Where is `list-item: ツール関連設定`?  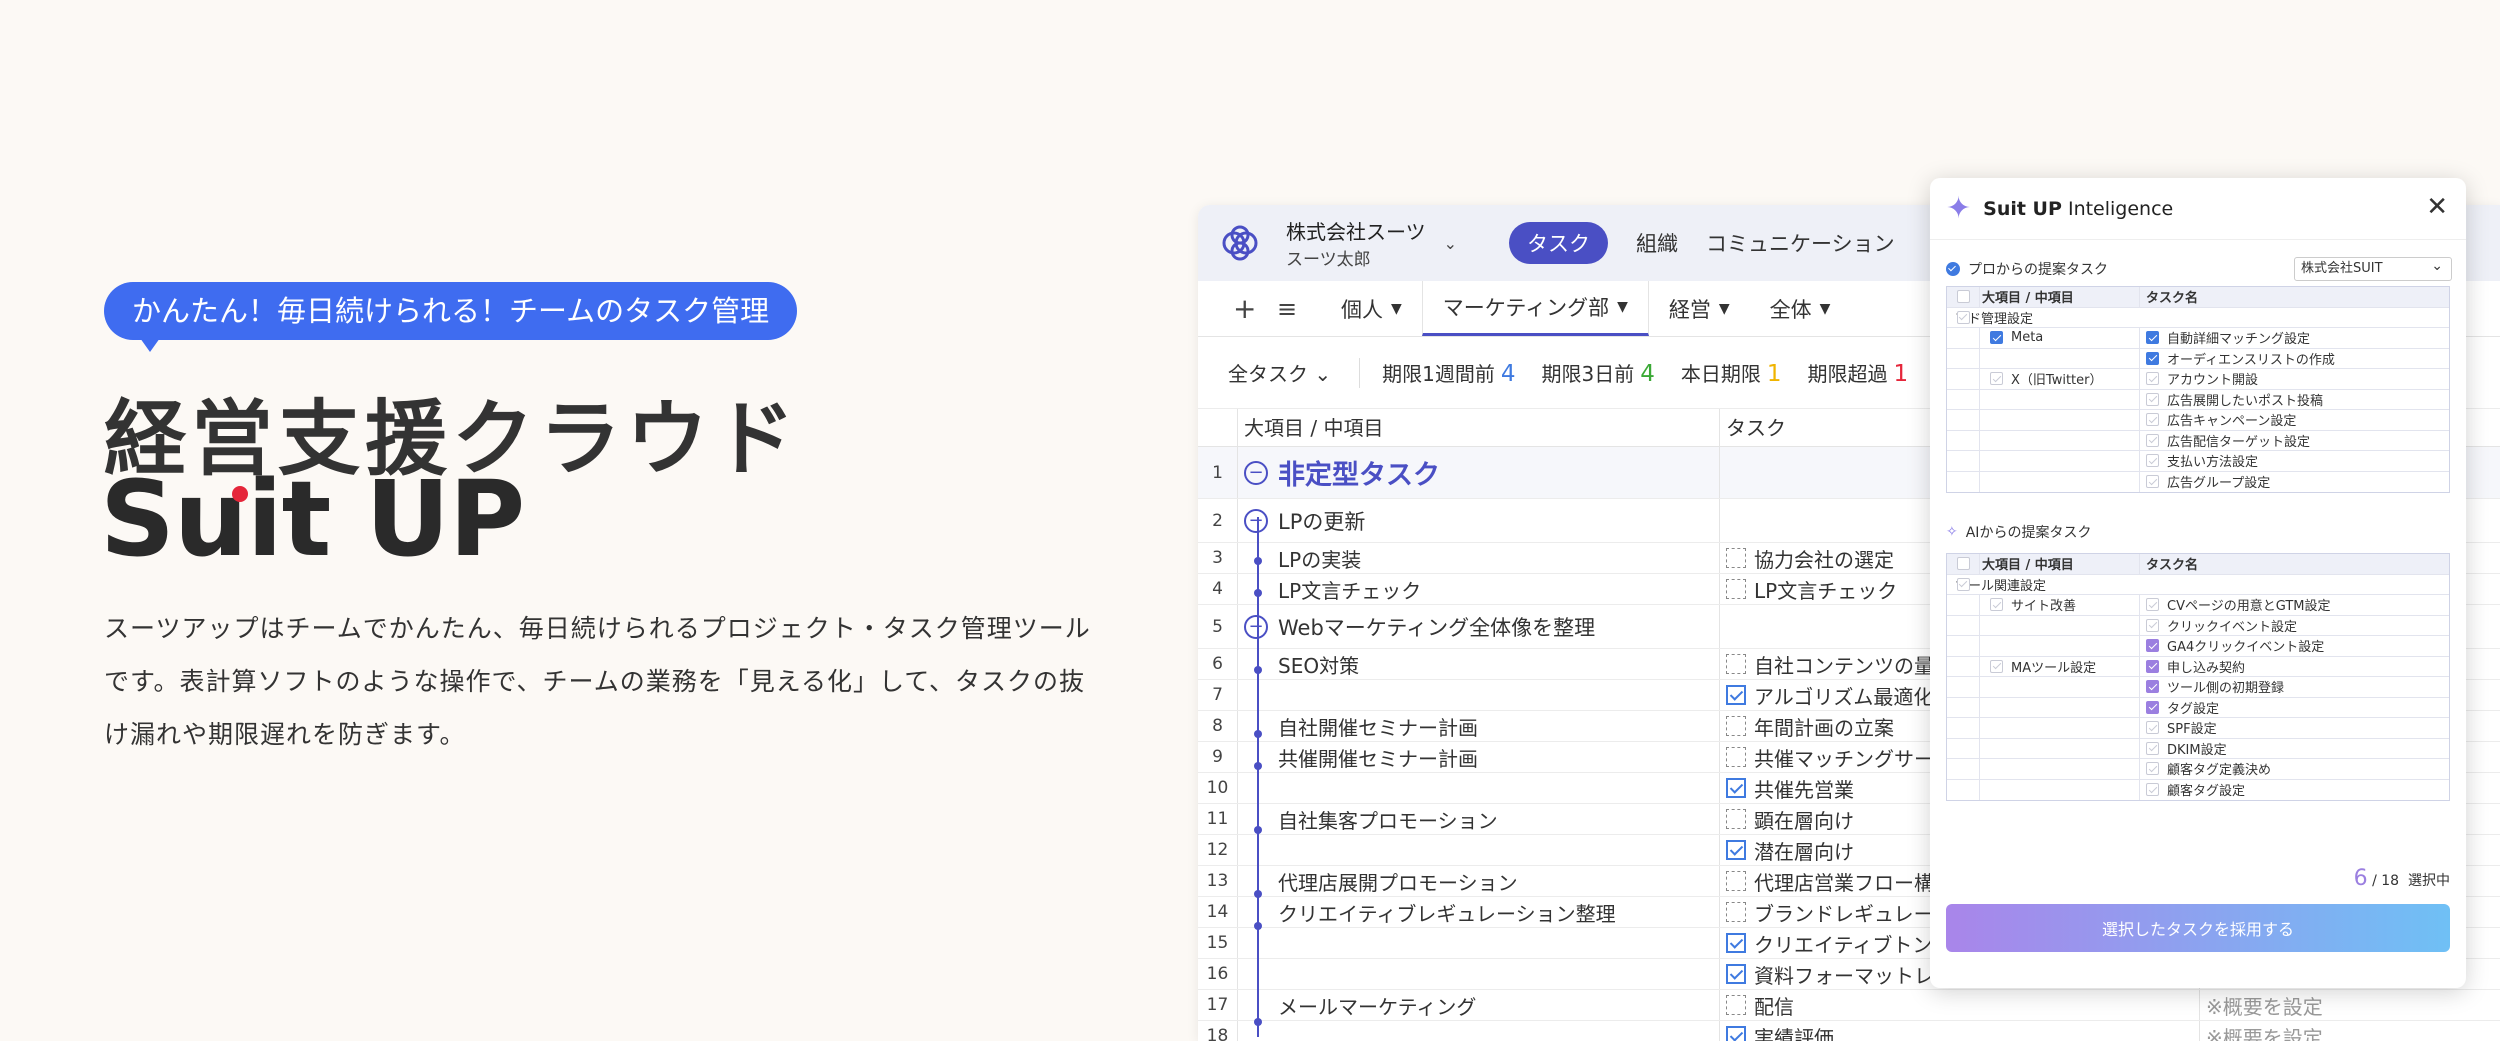
list-item: ツール関連設定 is located at coordinates (2198, 585).